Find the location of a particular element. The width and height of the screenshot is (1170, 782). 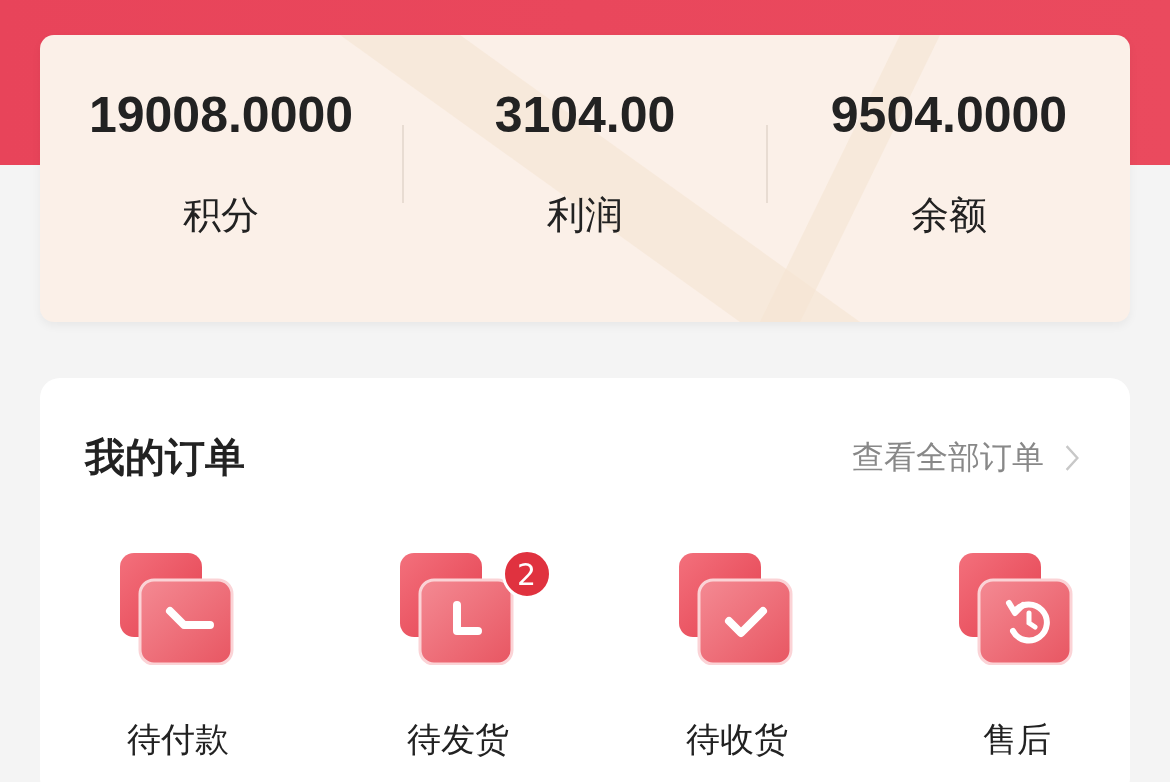

stat-value: 9504.0000 is located at coordinates (949, 115).